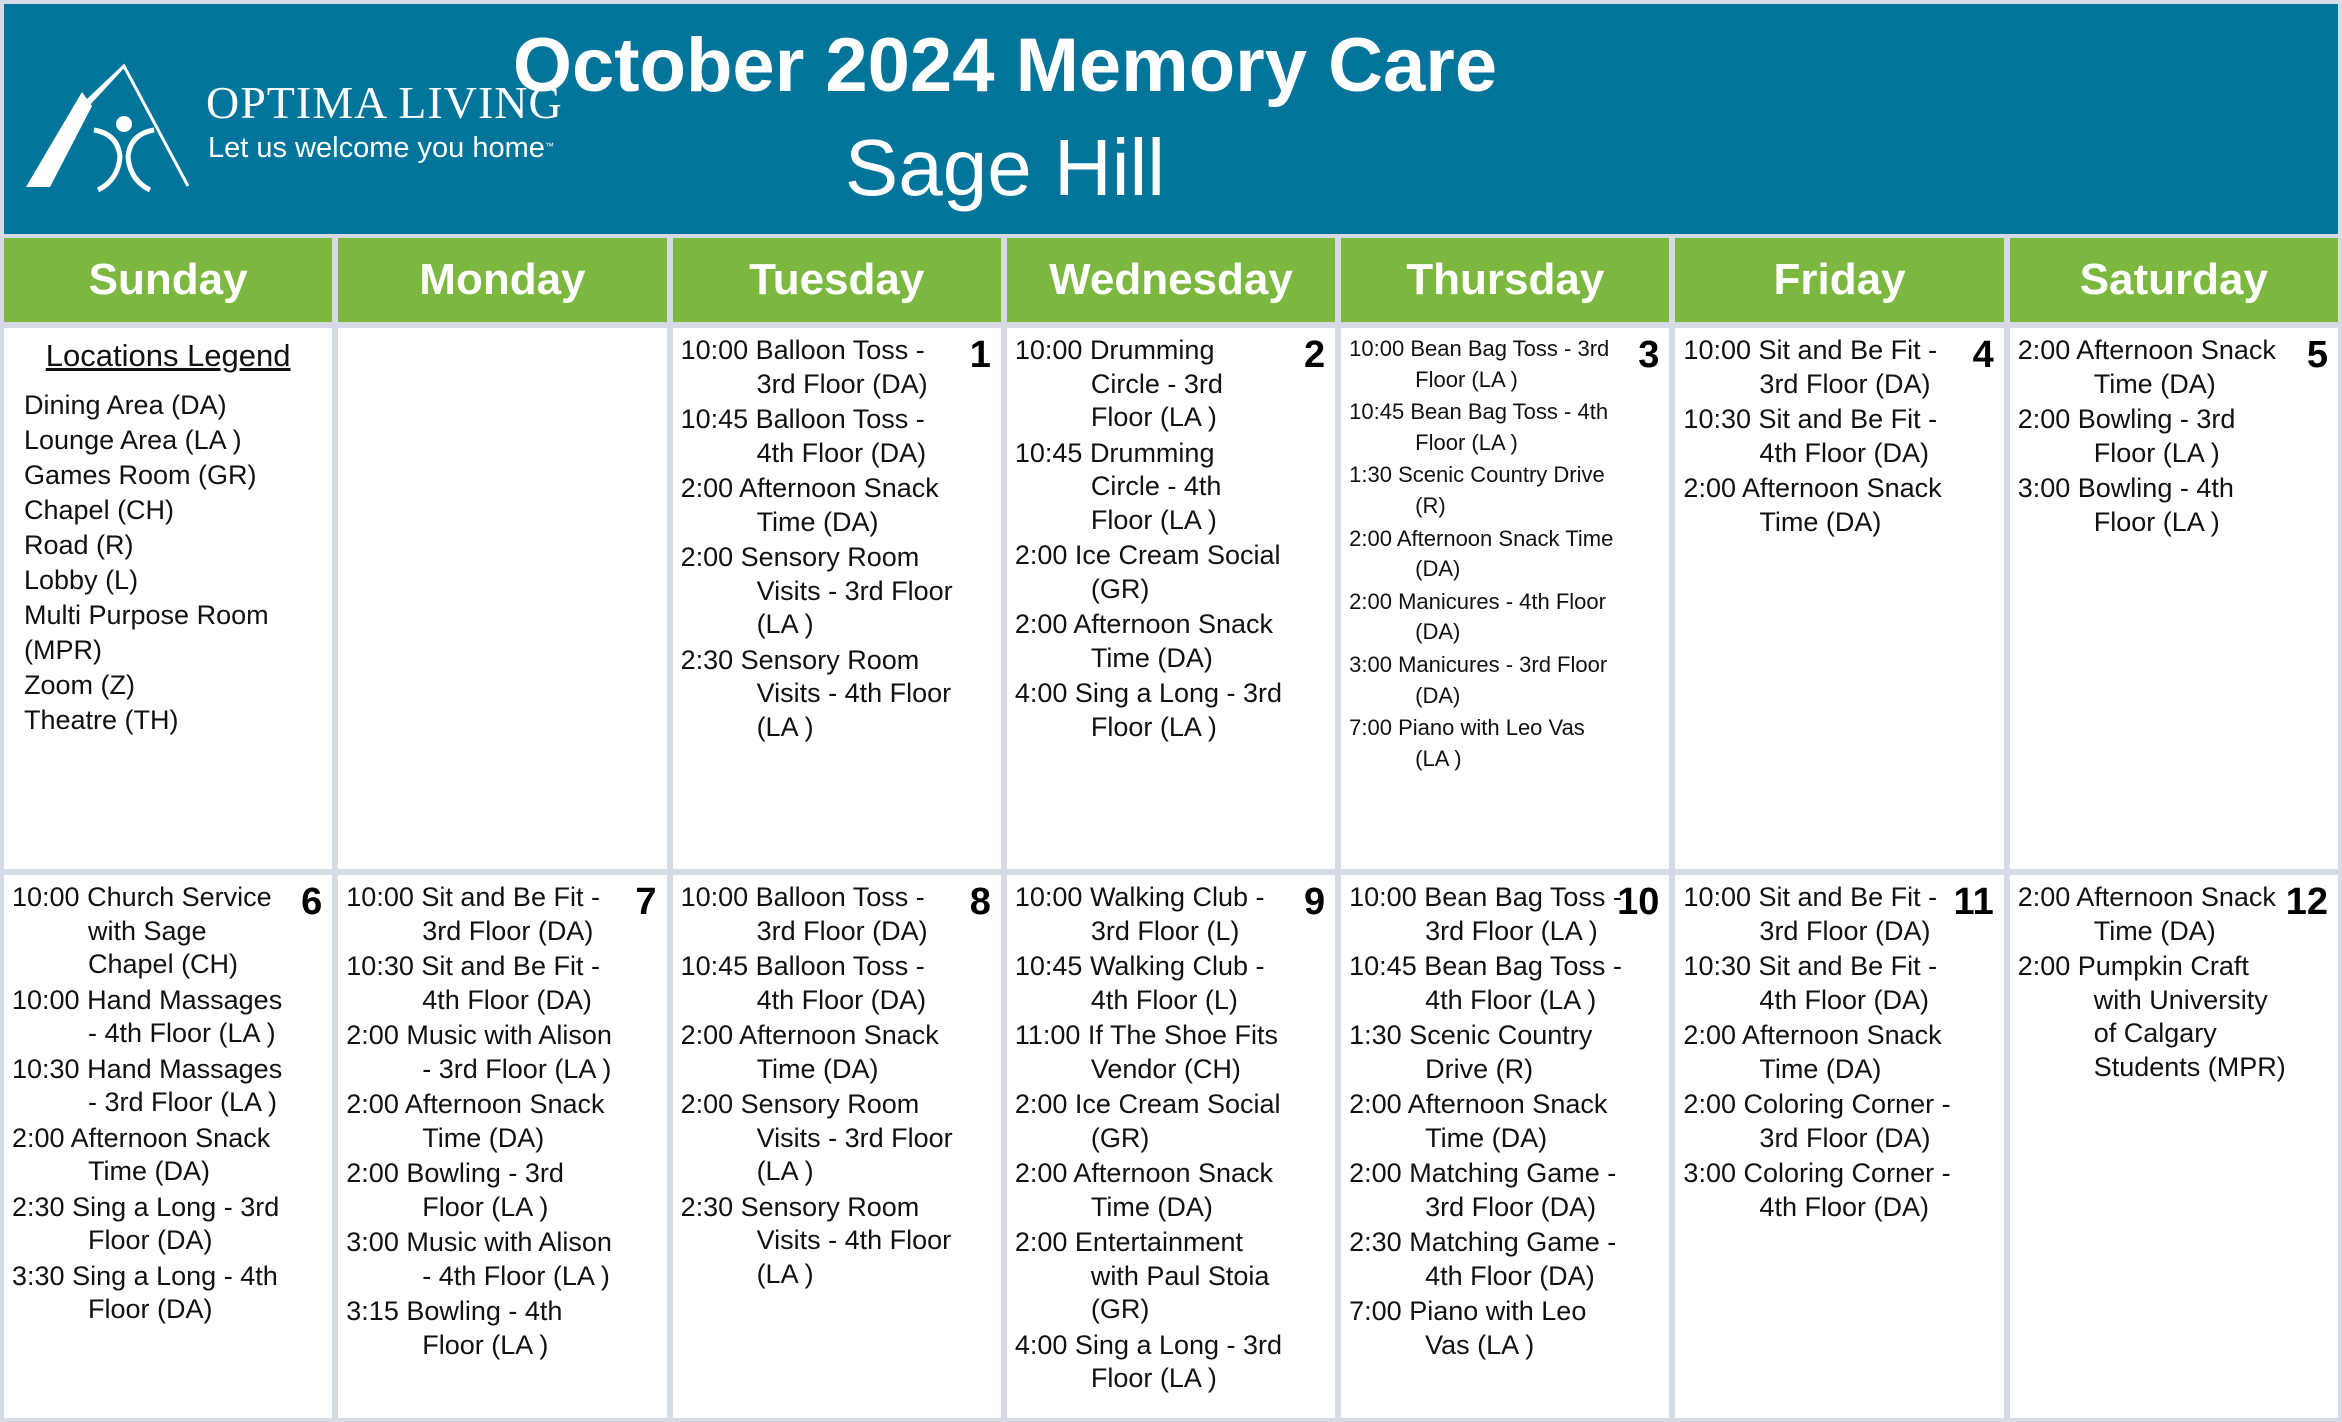 The height and width of the screenshot is (1422, 2342). Describe the element at coordinates (980, 355) in the screenshot. I see `day-number: 1` at that location.